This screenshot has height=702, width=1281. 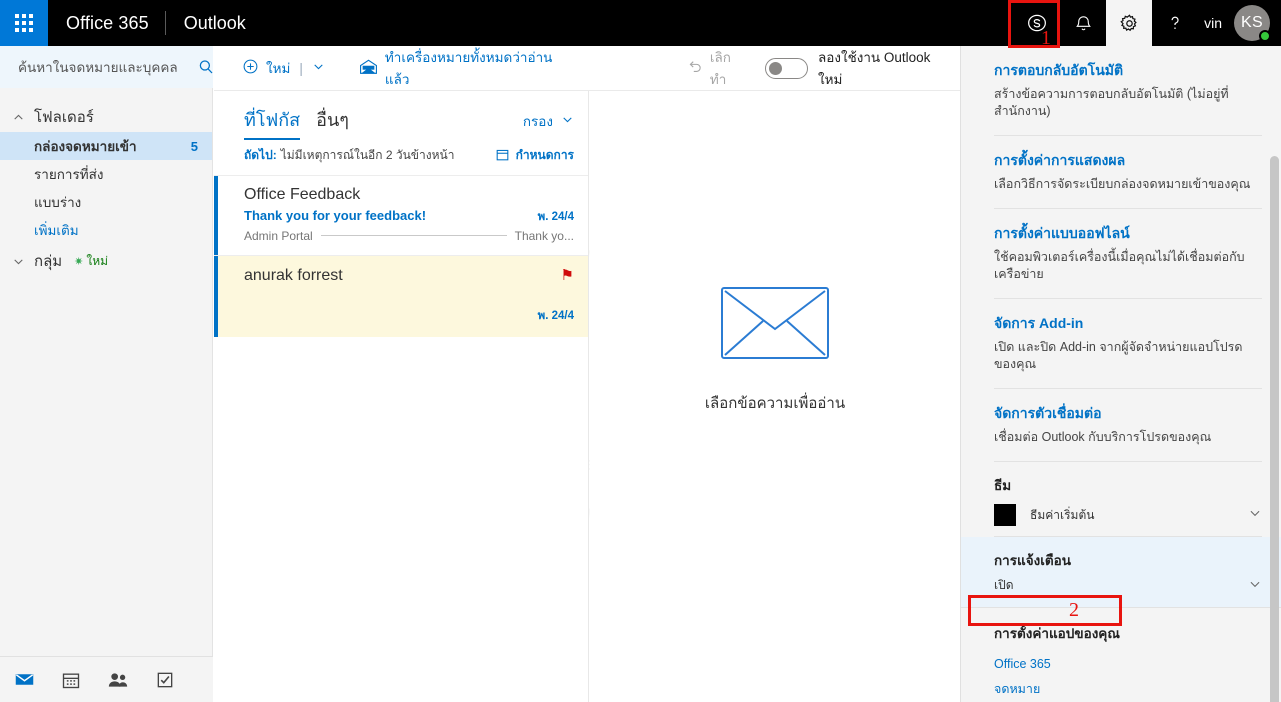 I want to click on message-subject-row: anurak forrest ⚑, so click(x=409, y=277).